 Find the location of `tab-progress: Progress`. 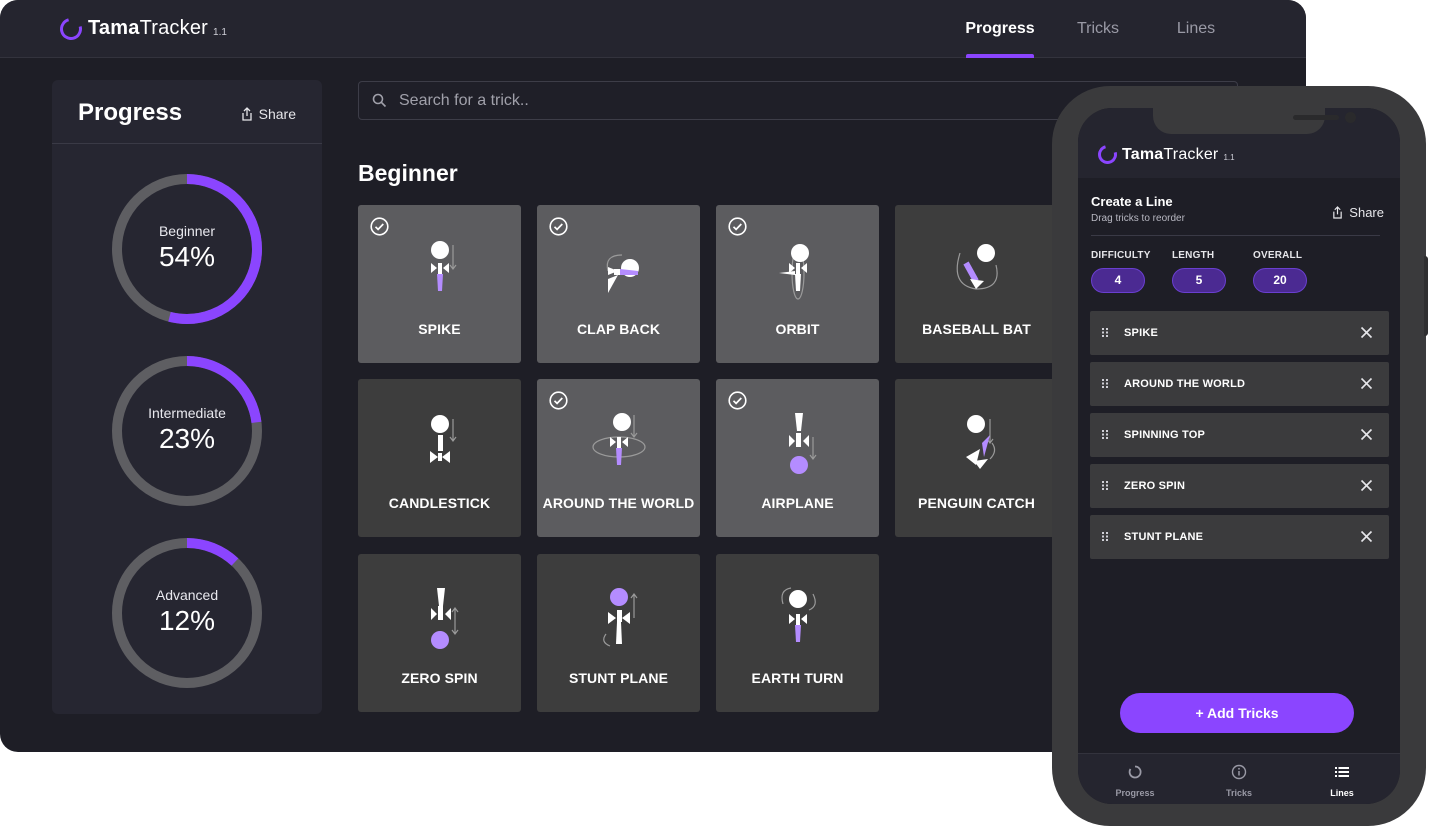

tab-progress: Progress is located at coordinates (1000, 29).